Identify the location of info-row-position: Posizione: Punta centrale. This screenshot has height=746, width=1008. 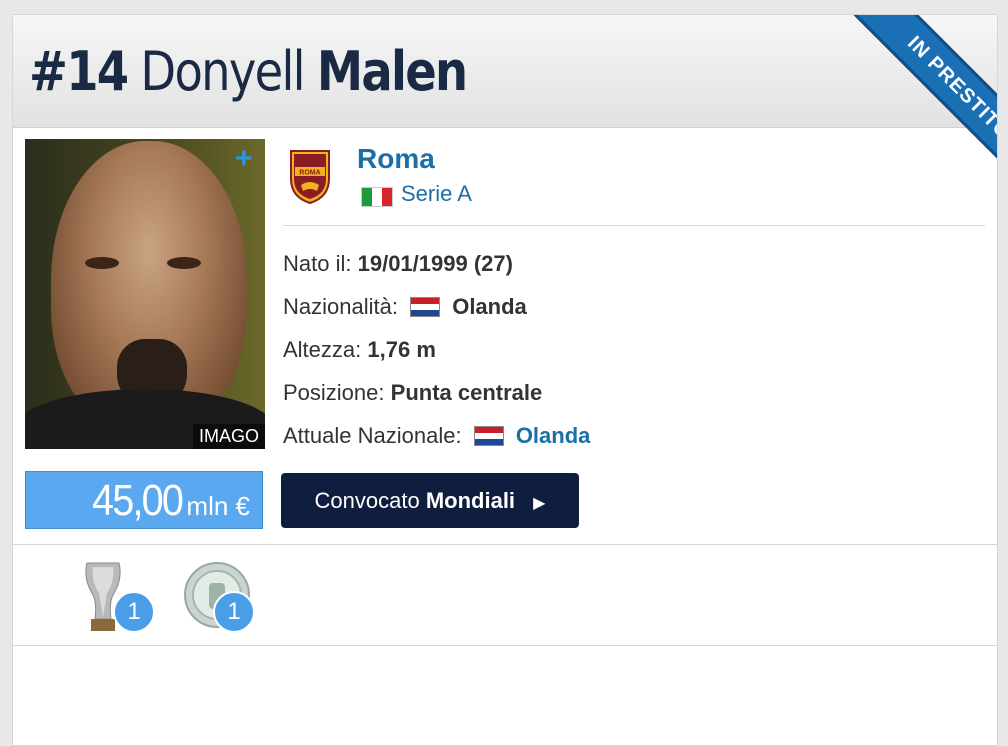
(412, 393).